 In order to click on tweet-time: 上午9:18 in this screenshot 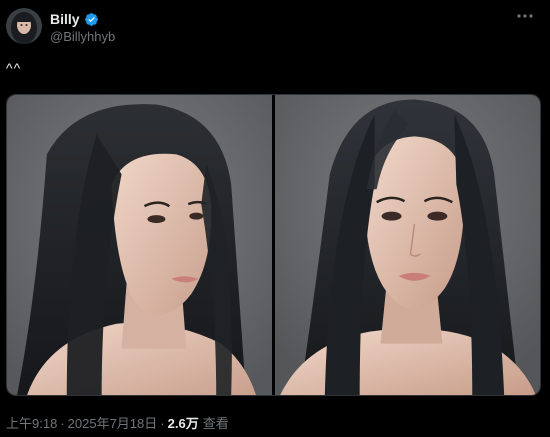, I will do `click(31, 422)`.